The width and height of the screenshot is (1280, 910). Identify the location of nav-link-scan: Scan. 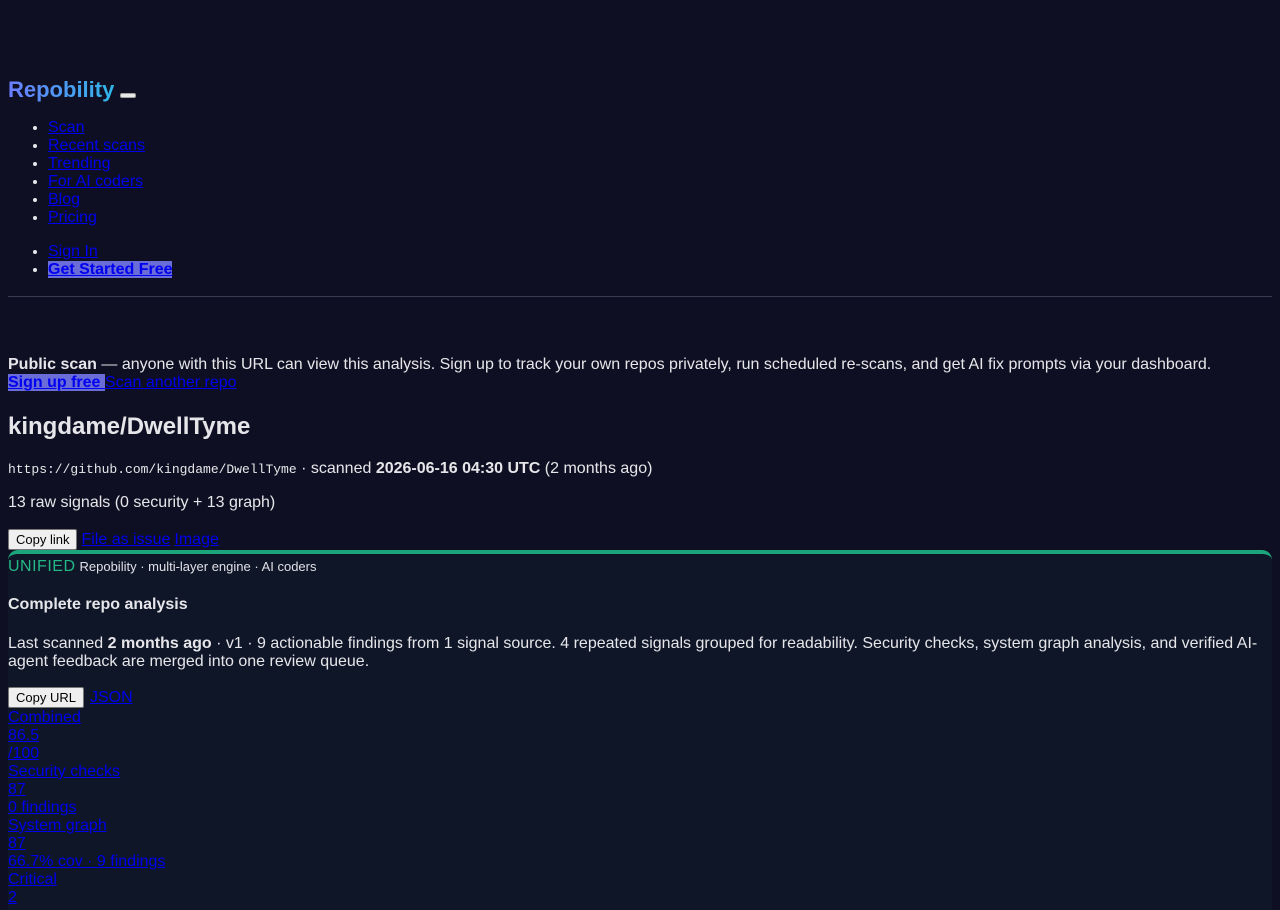
(66, 127).